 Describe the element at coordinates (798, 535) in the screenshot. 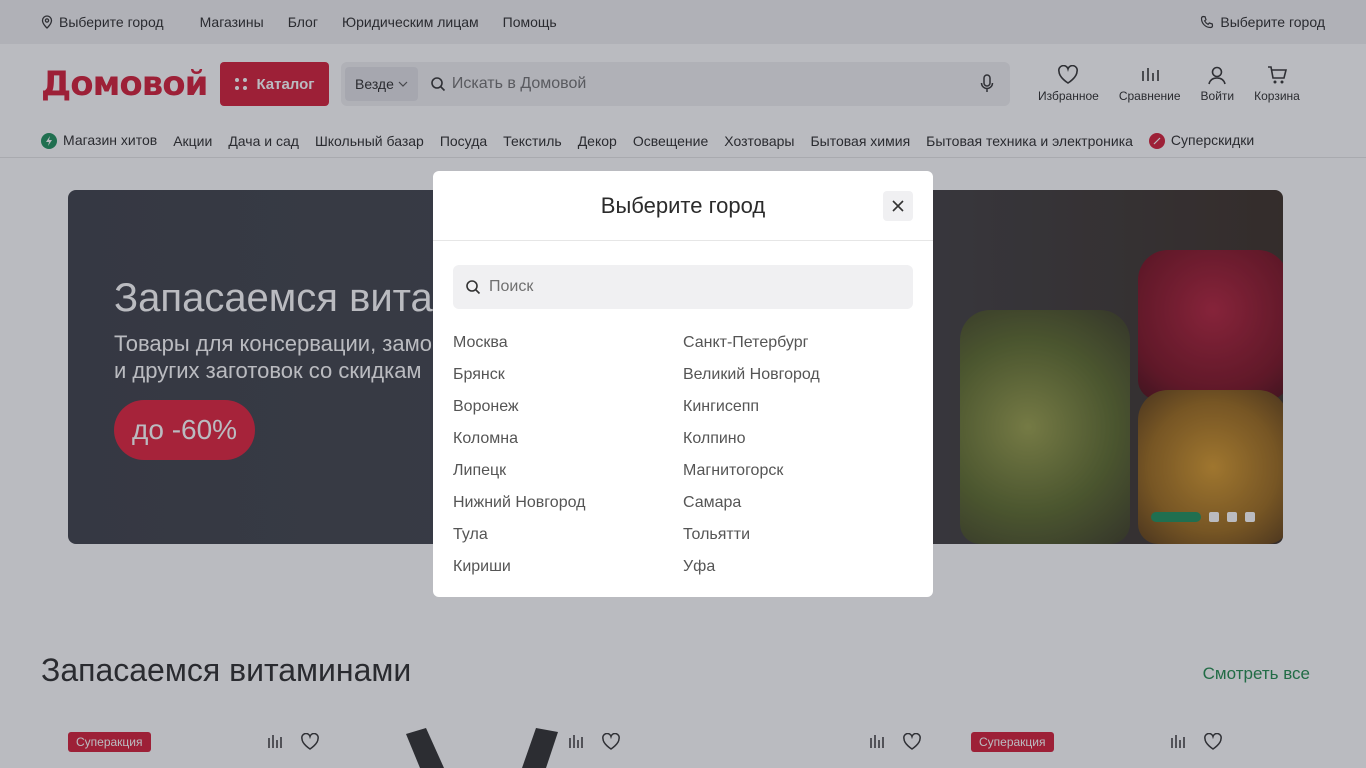

I see `city-option: Тольятти` at that location.